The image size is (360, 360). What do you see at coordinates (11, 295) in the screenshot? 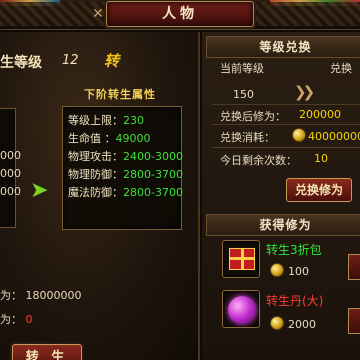
I see `cost-label: 为：` at bounding box center [11, 295].